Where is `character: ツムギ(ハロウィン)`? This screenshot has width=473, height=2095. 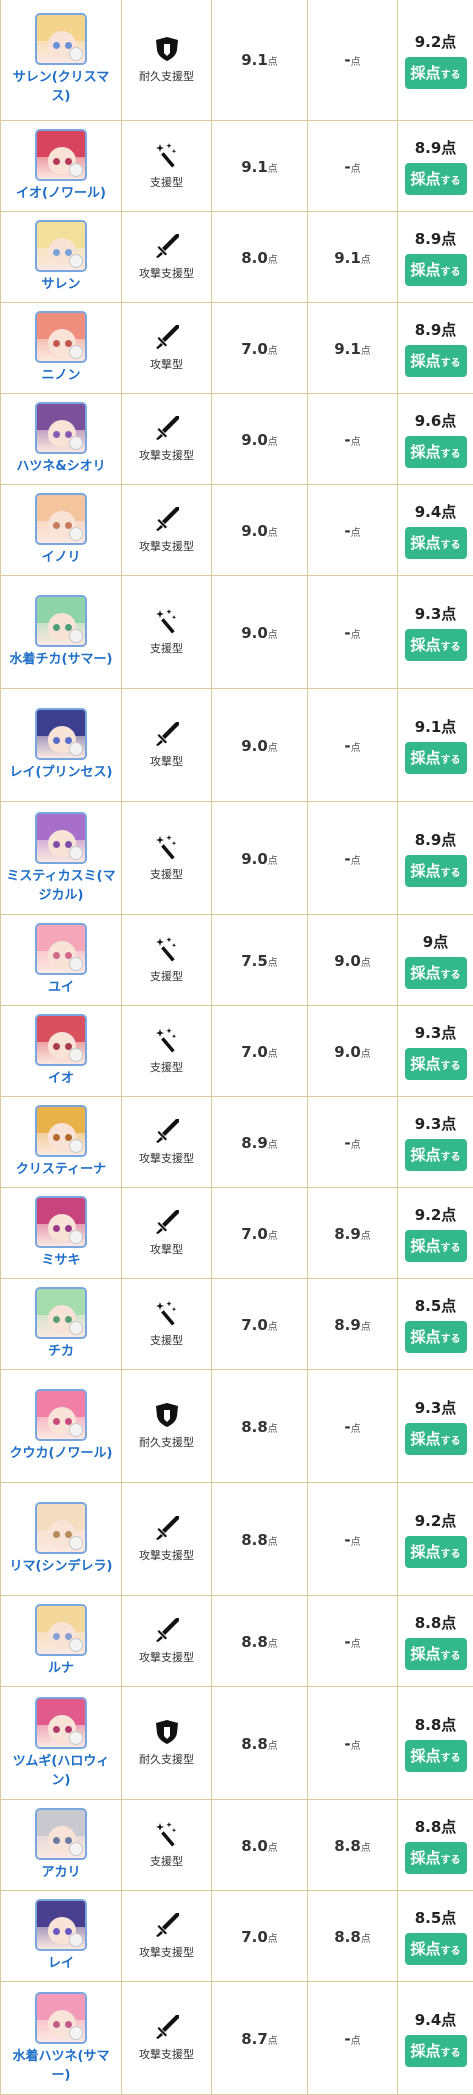 character: ツムギ(ハロウィン) is located at coordinates (61, 1743).